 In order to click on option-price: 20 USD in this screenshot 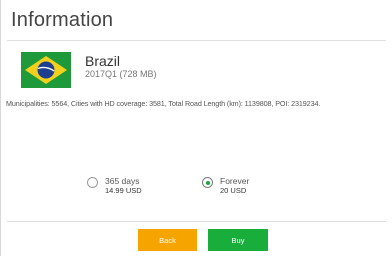, I will do `click(233, 190)`.